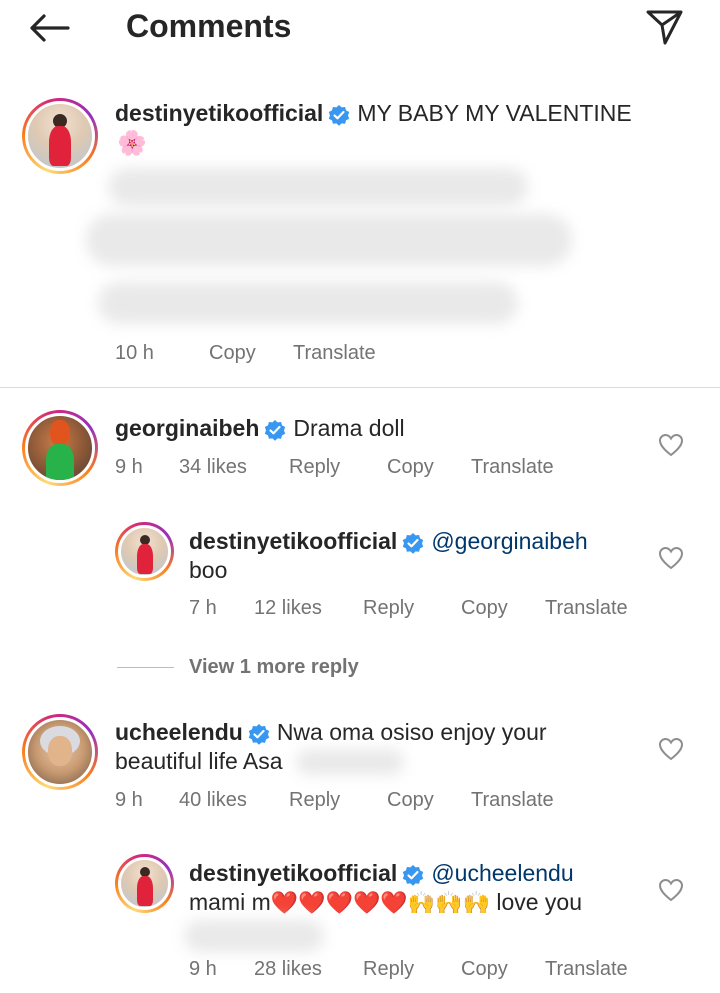 The image size is (720, 993). I want to click on reply-meta: 7 h 12 likes Reply Copy Translate, so click(408, 608).